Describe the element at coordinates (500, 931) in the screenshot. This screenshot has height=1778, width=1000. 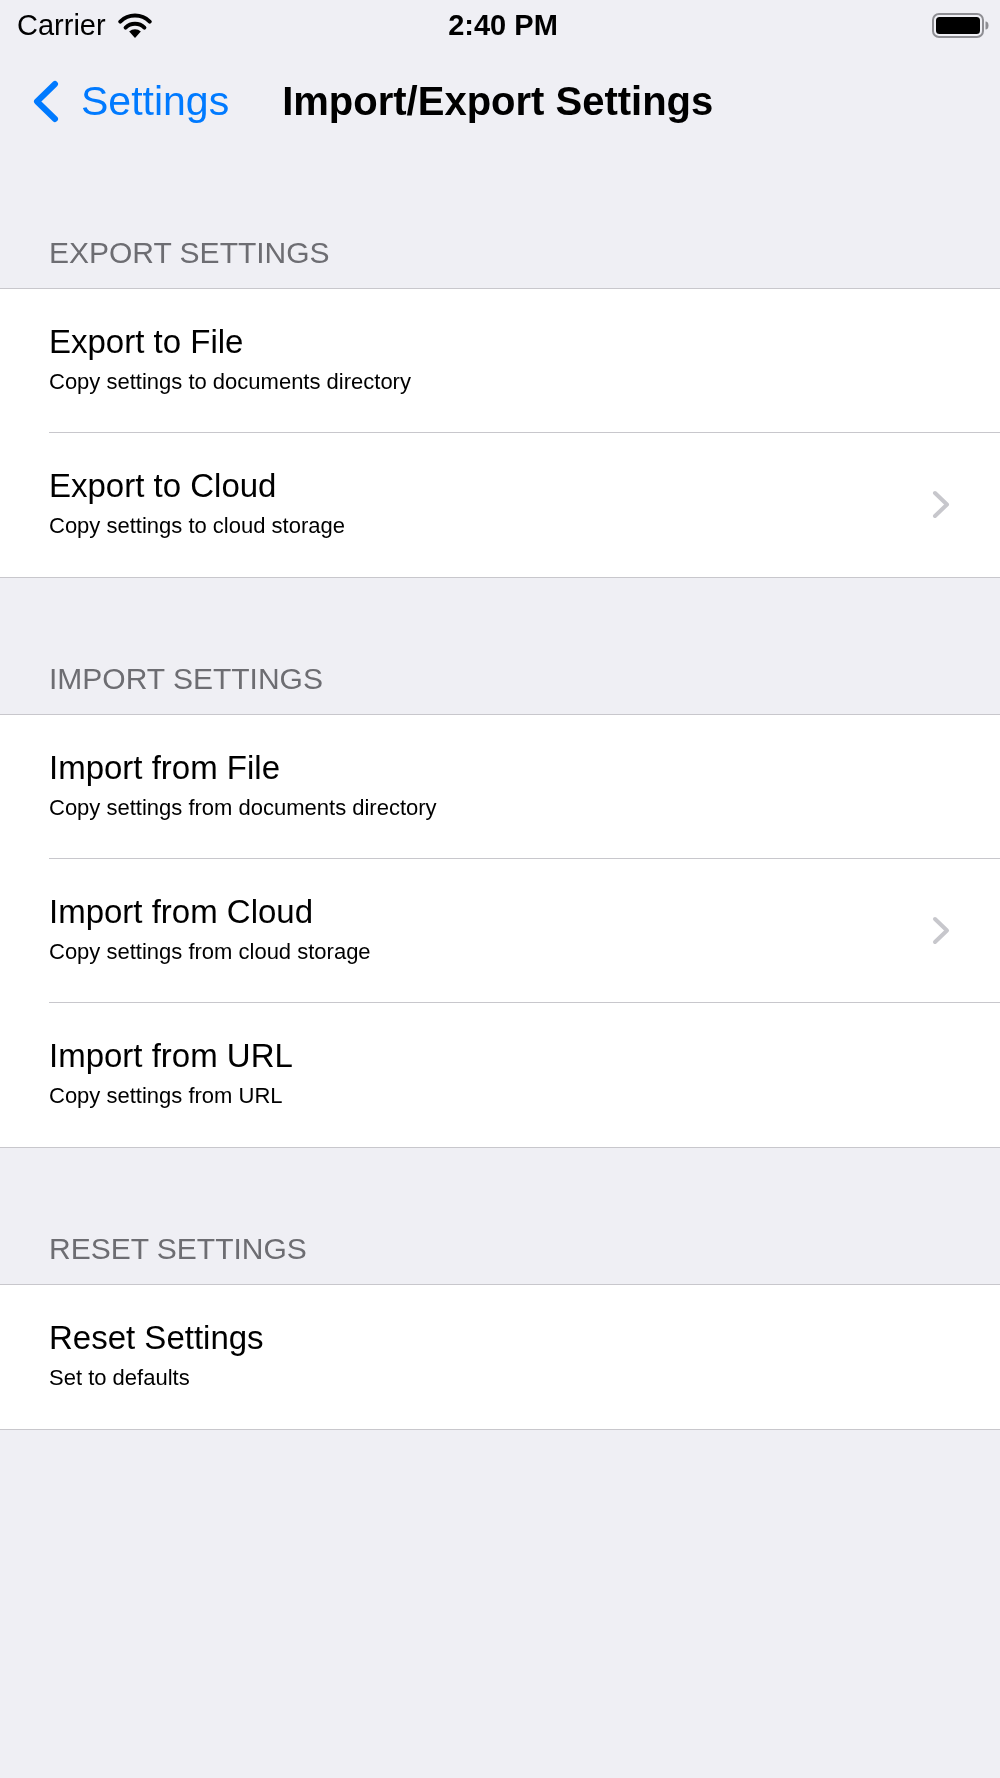
I see `settings-row: Import from Cloud Copy settings from cloud storage` at that location.